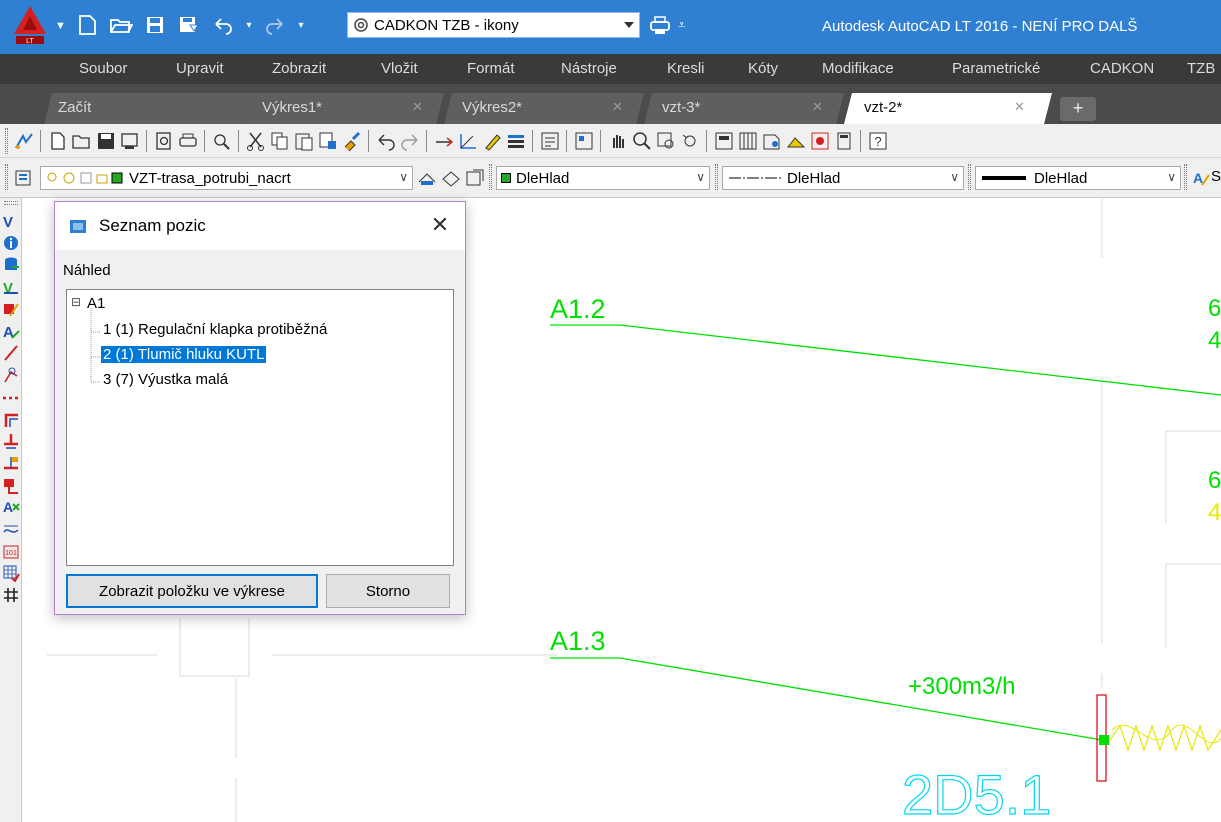 Image resolution: width=1221 pixels, height=822 pixels. What do you see at coordinates (388, 591) in the screenshot?
I see `cancel-button: Storno` at bounding box center [388, 591].